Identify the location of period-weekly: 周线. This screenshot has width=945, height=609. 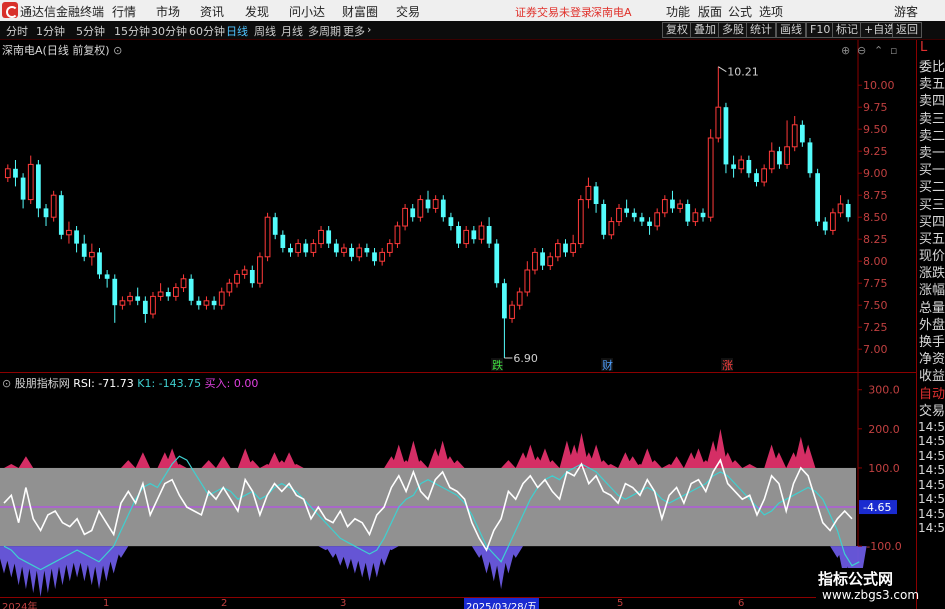
(265, 31).